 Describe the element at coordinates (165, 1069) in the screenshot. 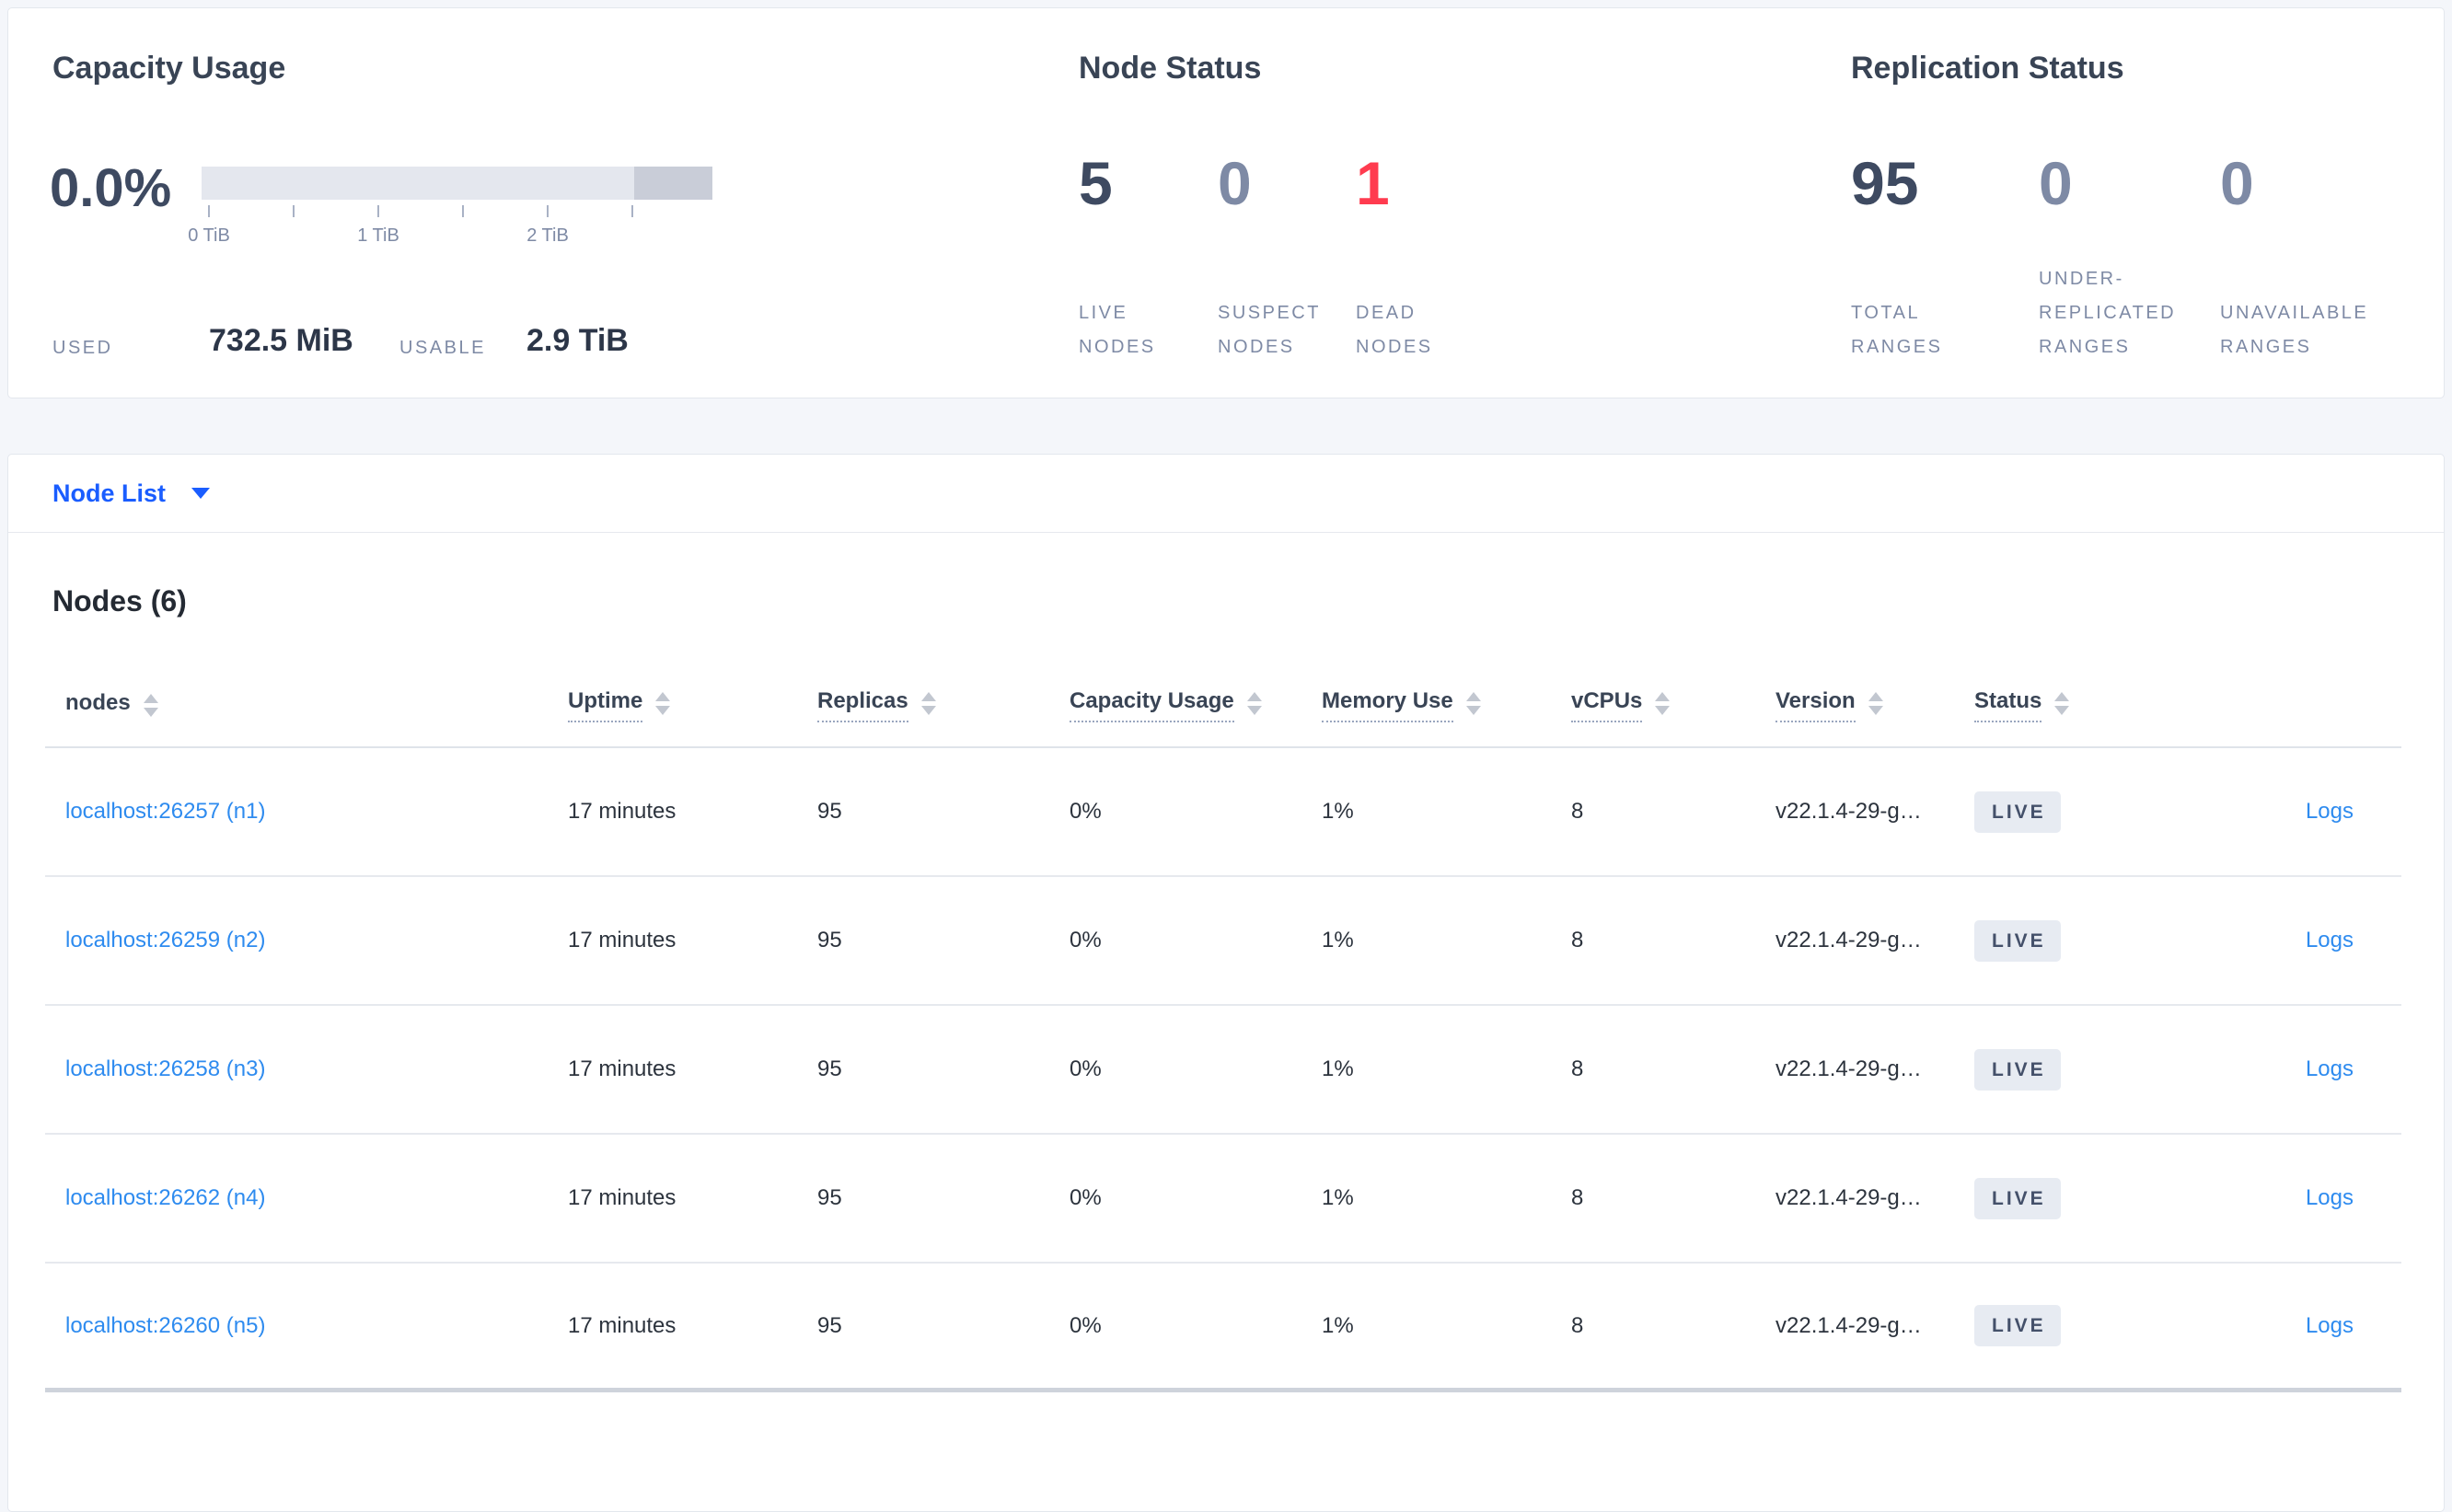

I see `node-link: localhost:26258 (n3)` at that location.